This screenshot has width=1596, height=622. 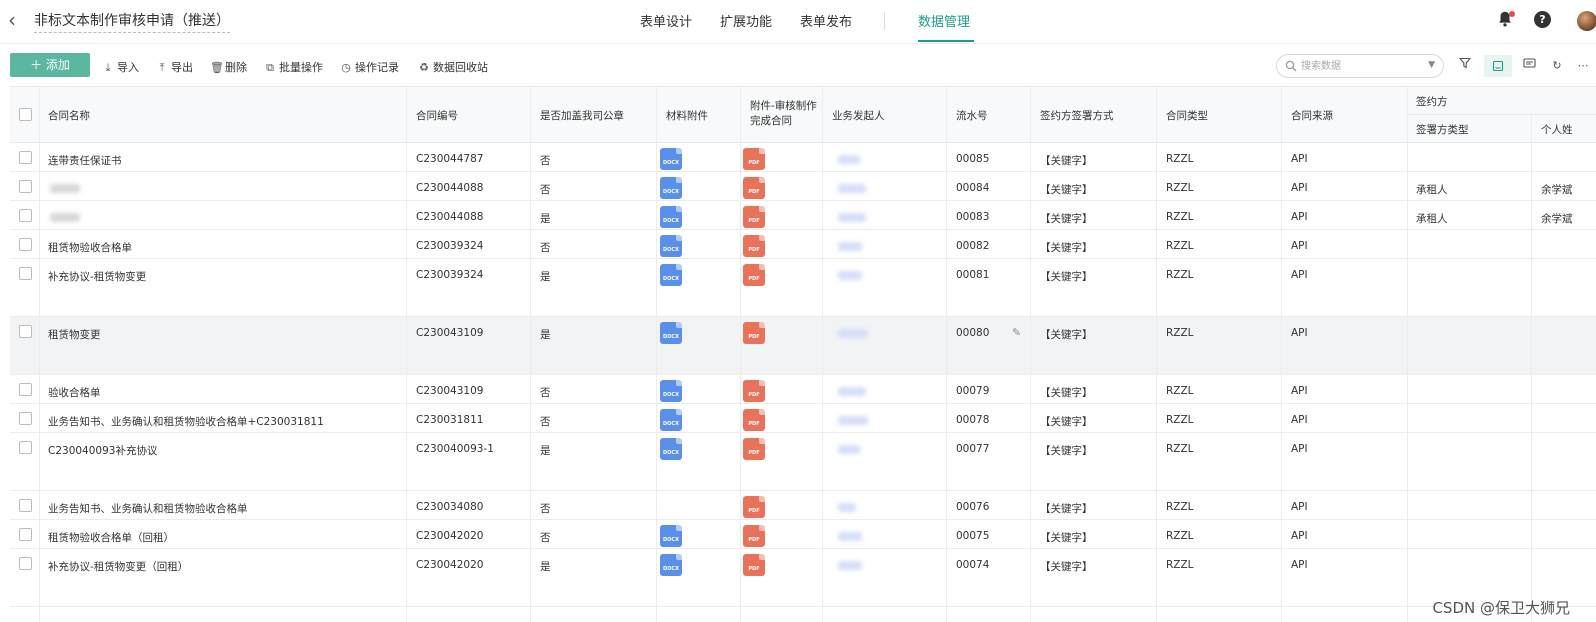 What do you see at coordinates (346, 67) in the screenshot?
I see `history-icon: ◷` at bounding box center [346, 67].